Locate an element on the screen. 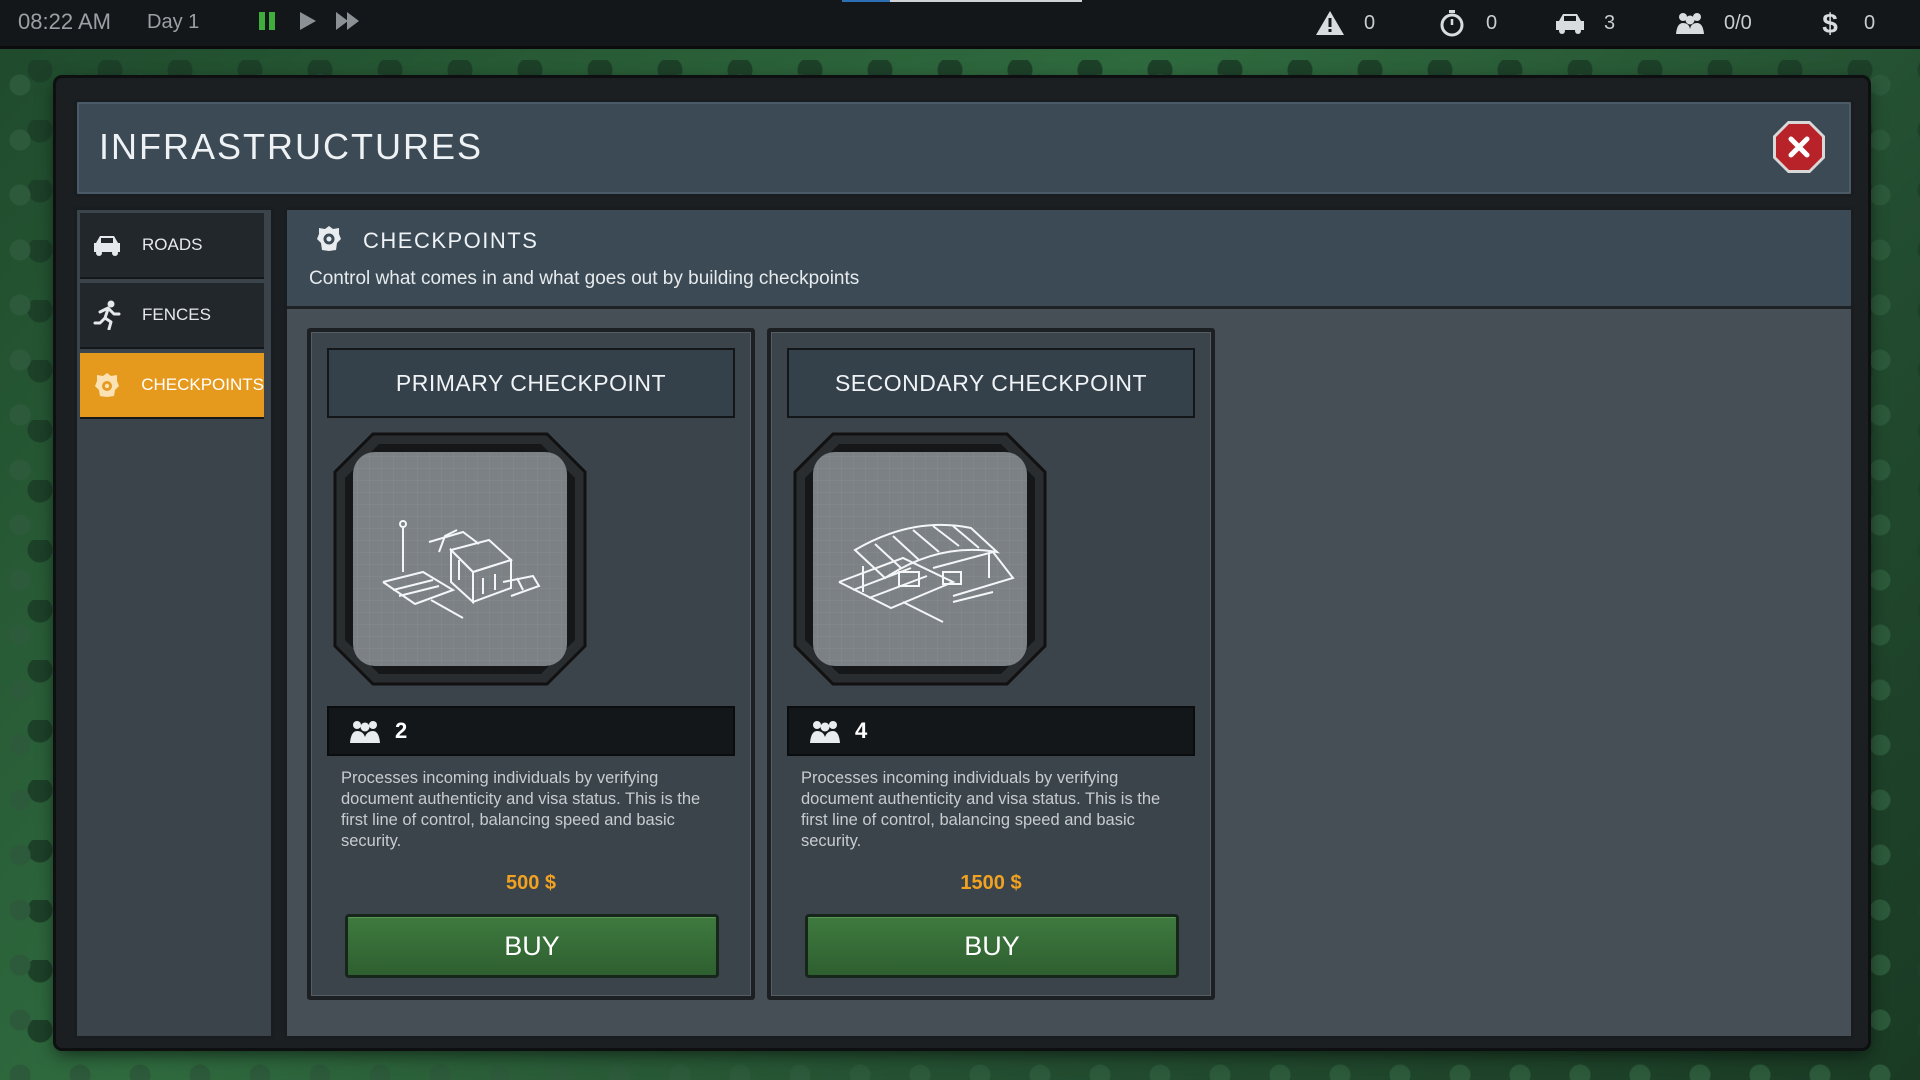 The image size is (1920, 1080). stopwatch-icon is located at coordinates (1452, 23).